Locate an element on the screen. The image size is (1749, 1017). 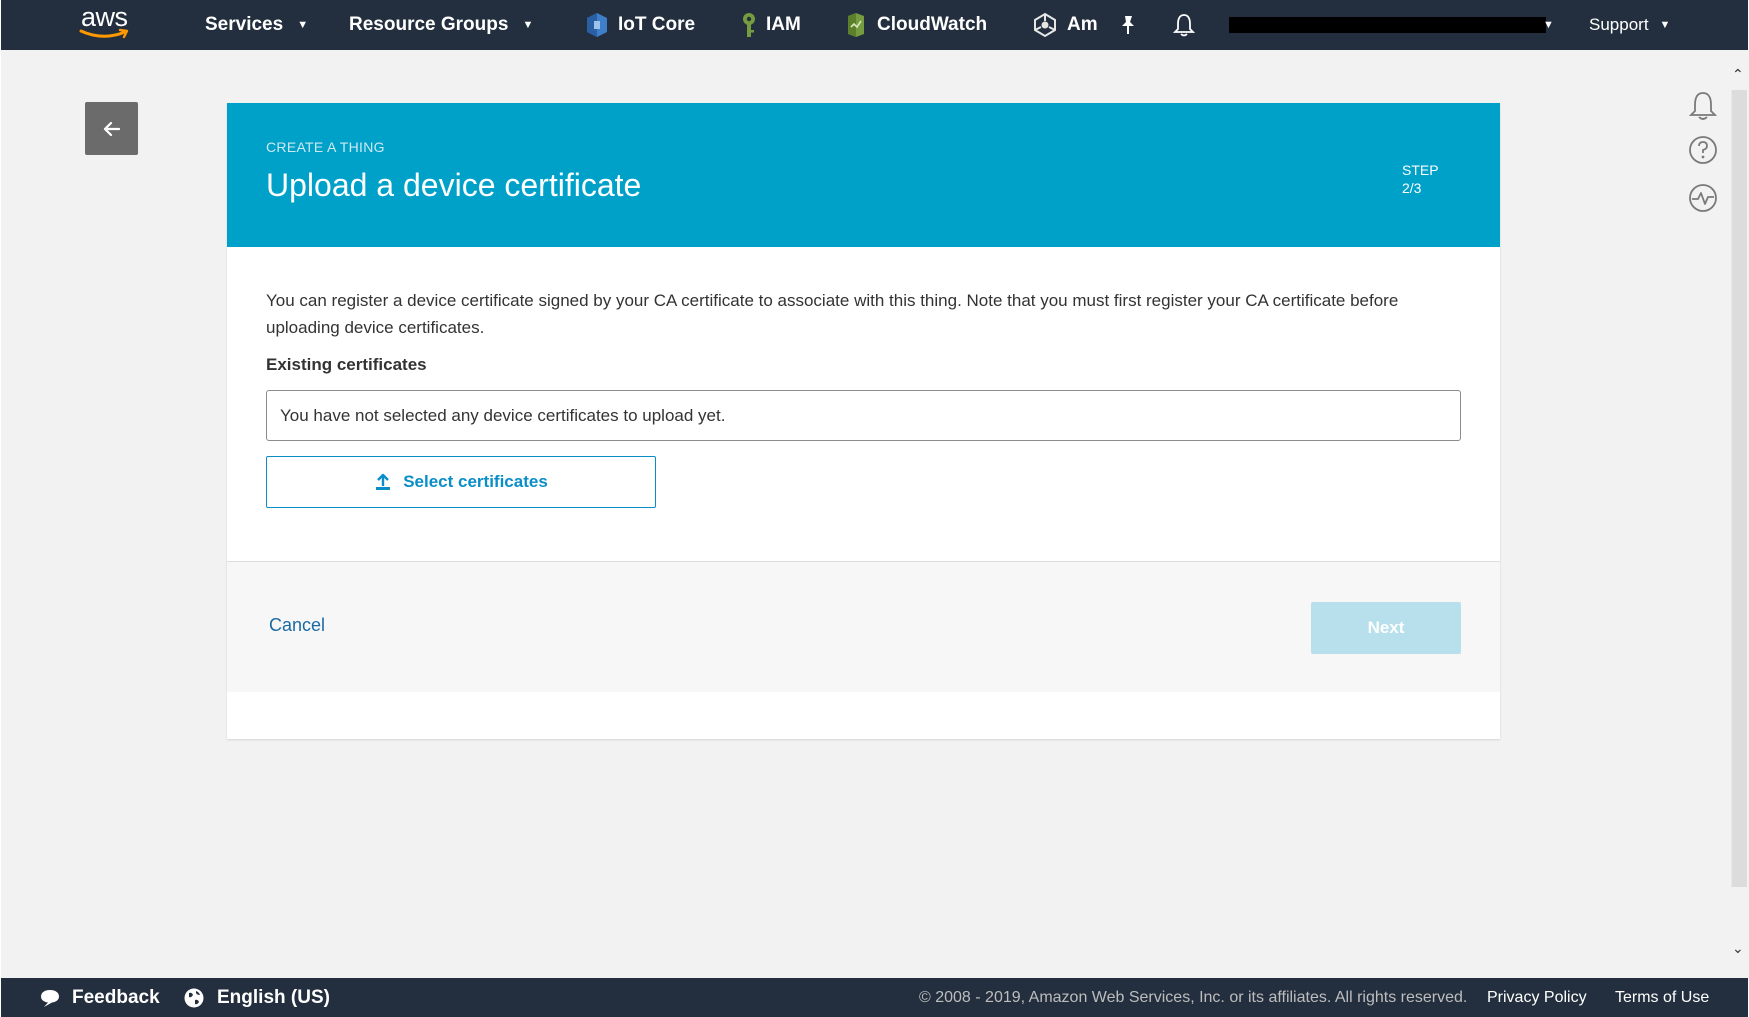
notifications-button is located at coordinates (1184, 25).